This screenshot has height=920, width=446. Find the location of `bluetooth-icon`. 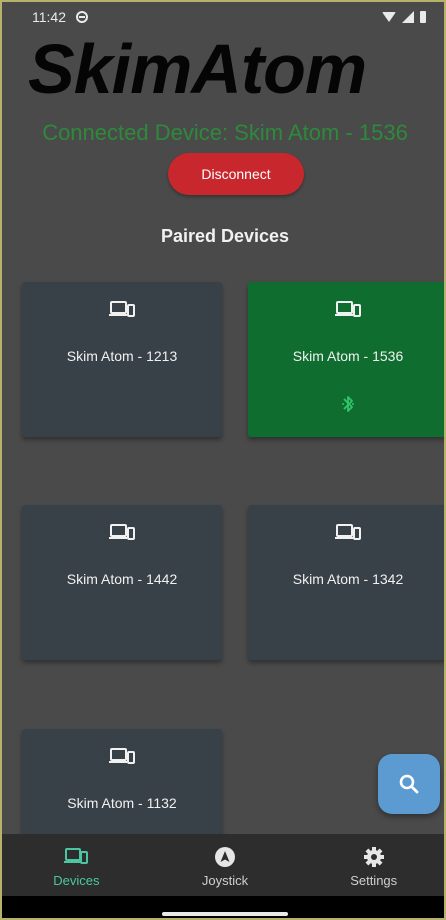

bluetooth-icon is located at coordinates (348, 404).